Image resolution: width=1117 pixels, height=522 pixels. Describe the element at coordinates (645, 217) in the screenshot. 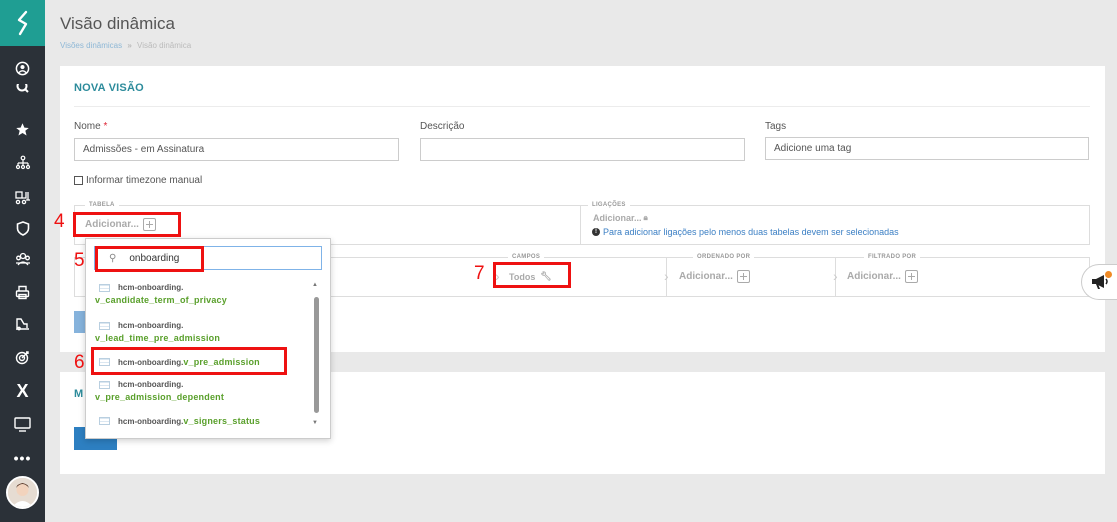

I see `lock-icon: 🔒︎` at that location.